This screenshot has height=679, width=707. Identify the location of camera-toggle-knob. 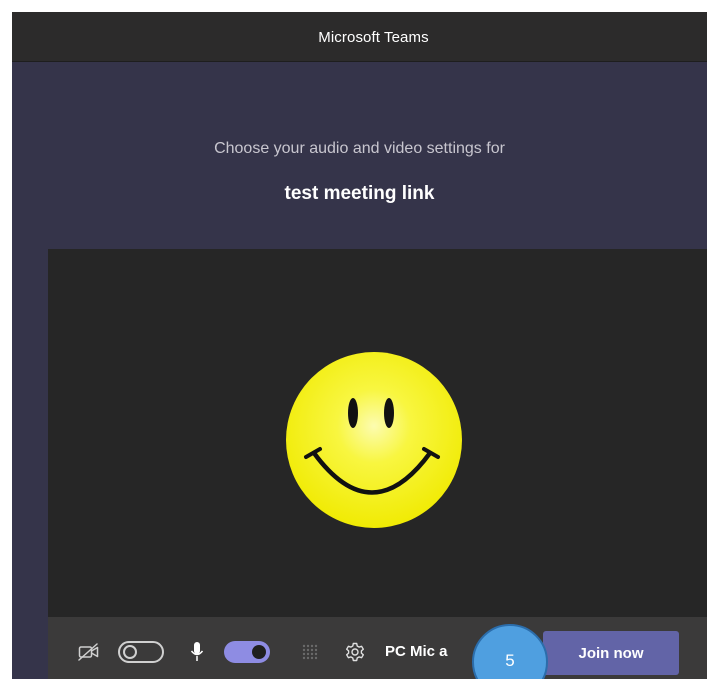
(130, 652).